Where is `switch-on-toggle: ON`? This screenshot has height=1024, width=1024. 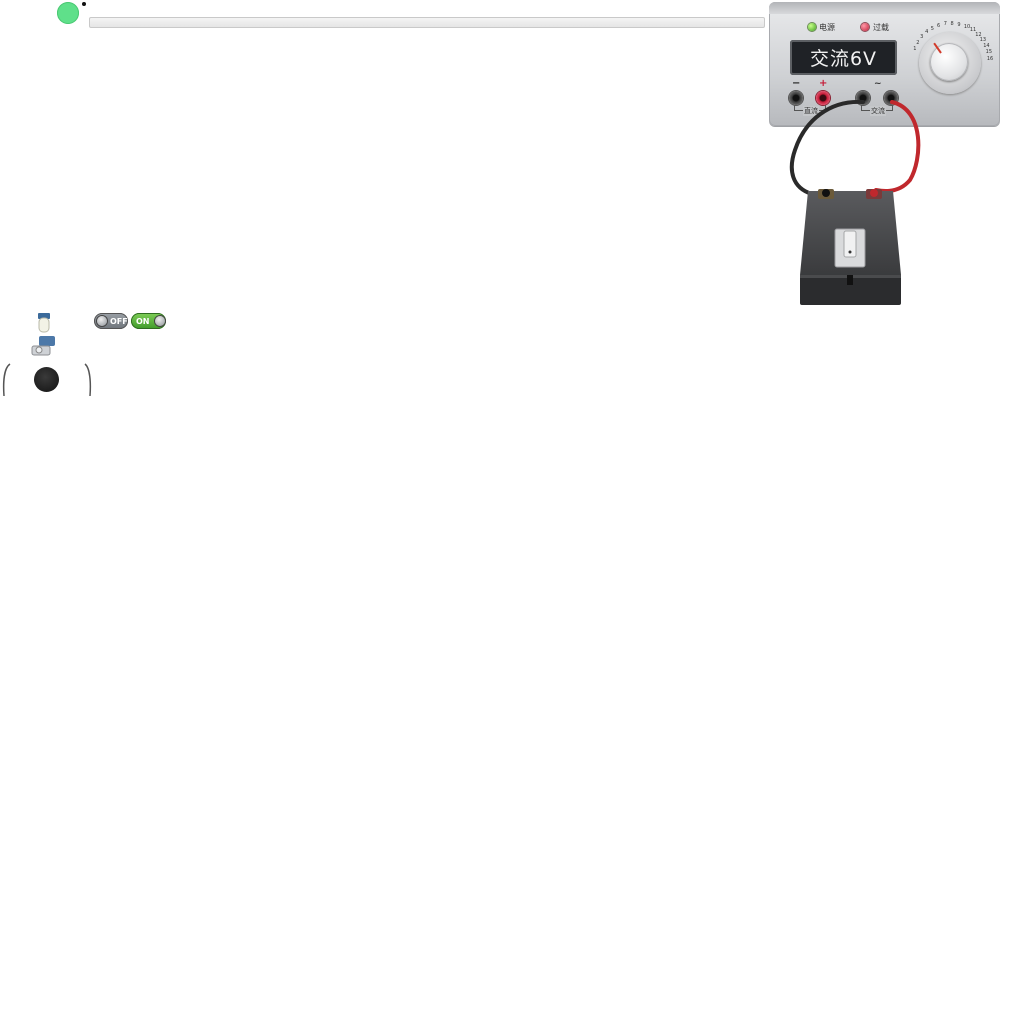
switch-on-toggle: ON is located at coordinates (148, 321).